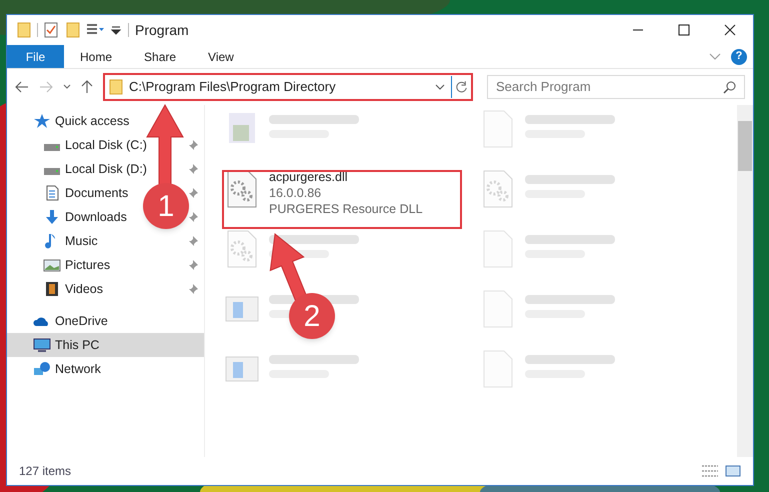  Describe the element at coordinates (42, 121) in the screenshot. I see `star-icon` at that location.